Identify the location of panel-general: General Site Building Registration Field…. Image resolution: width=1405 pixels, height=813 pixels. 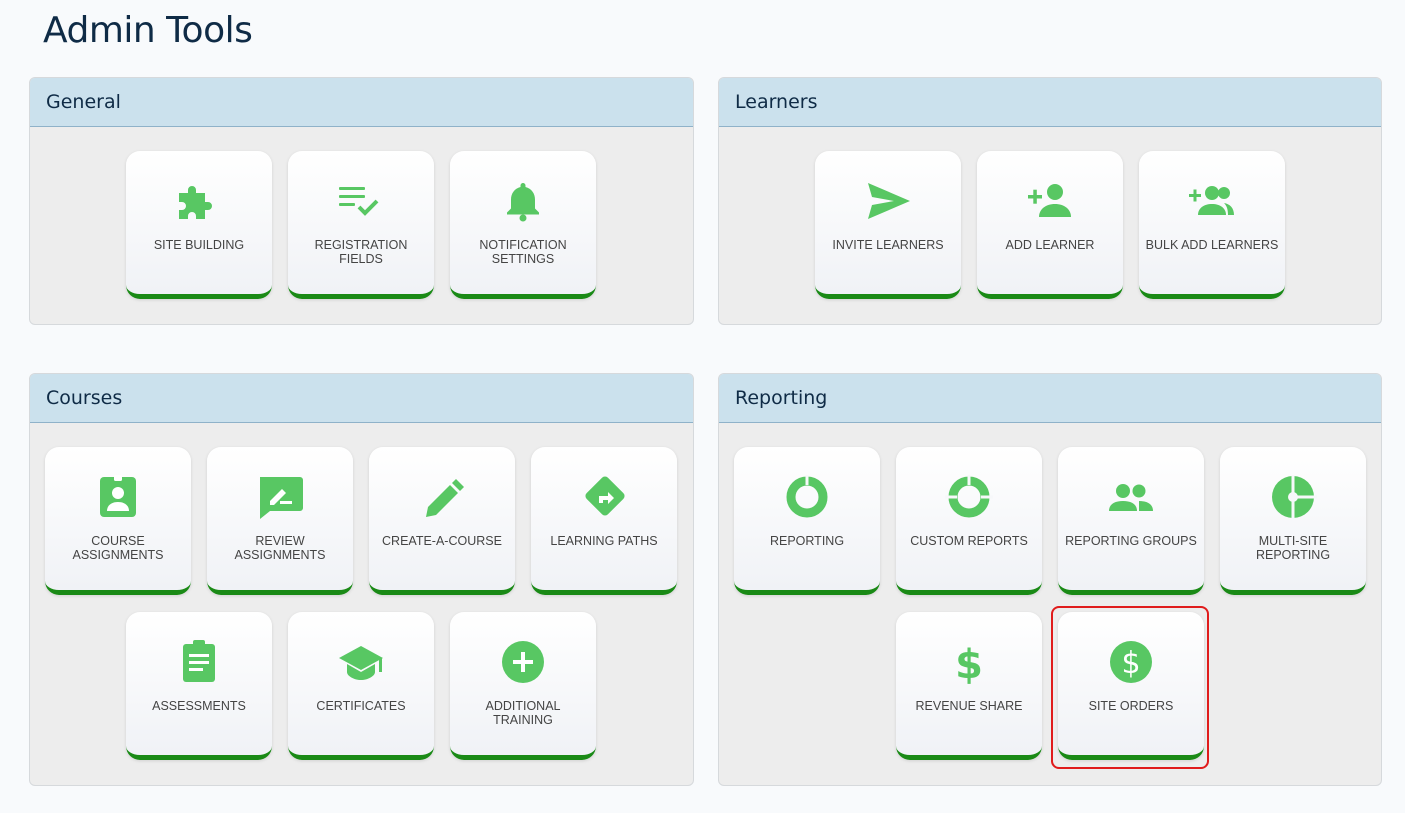
(361, 201).